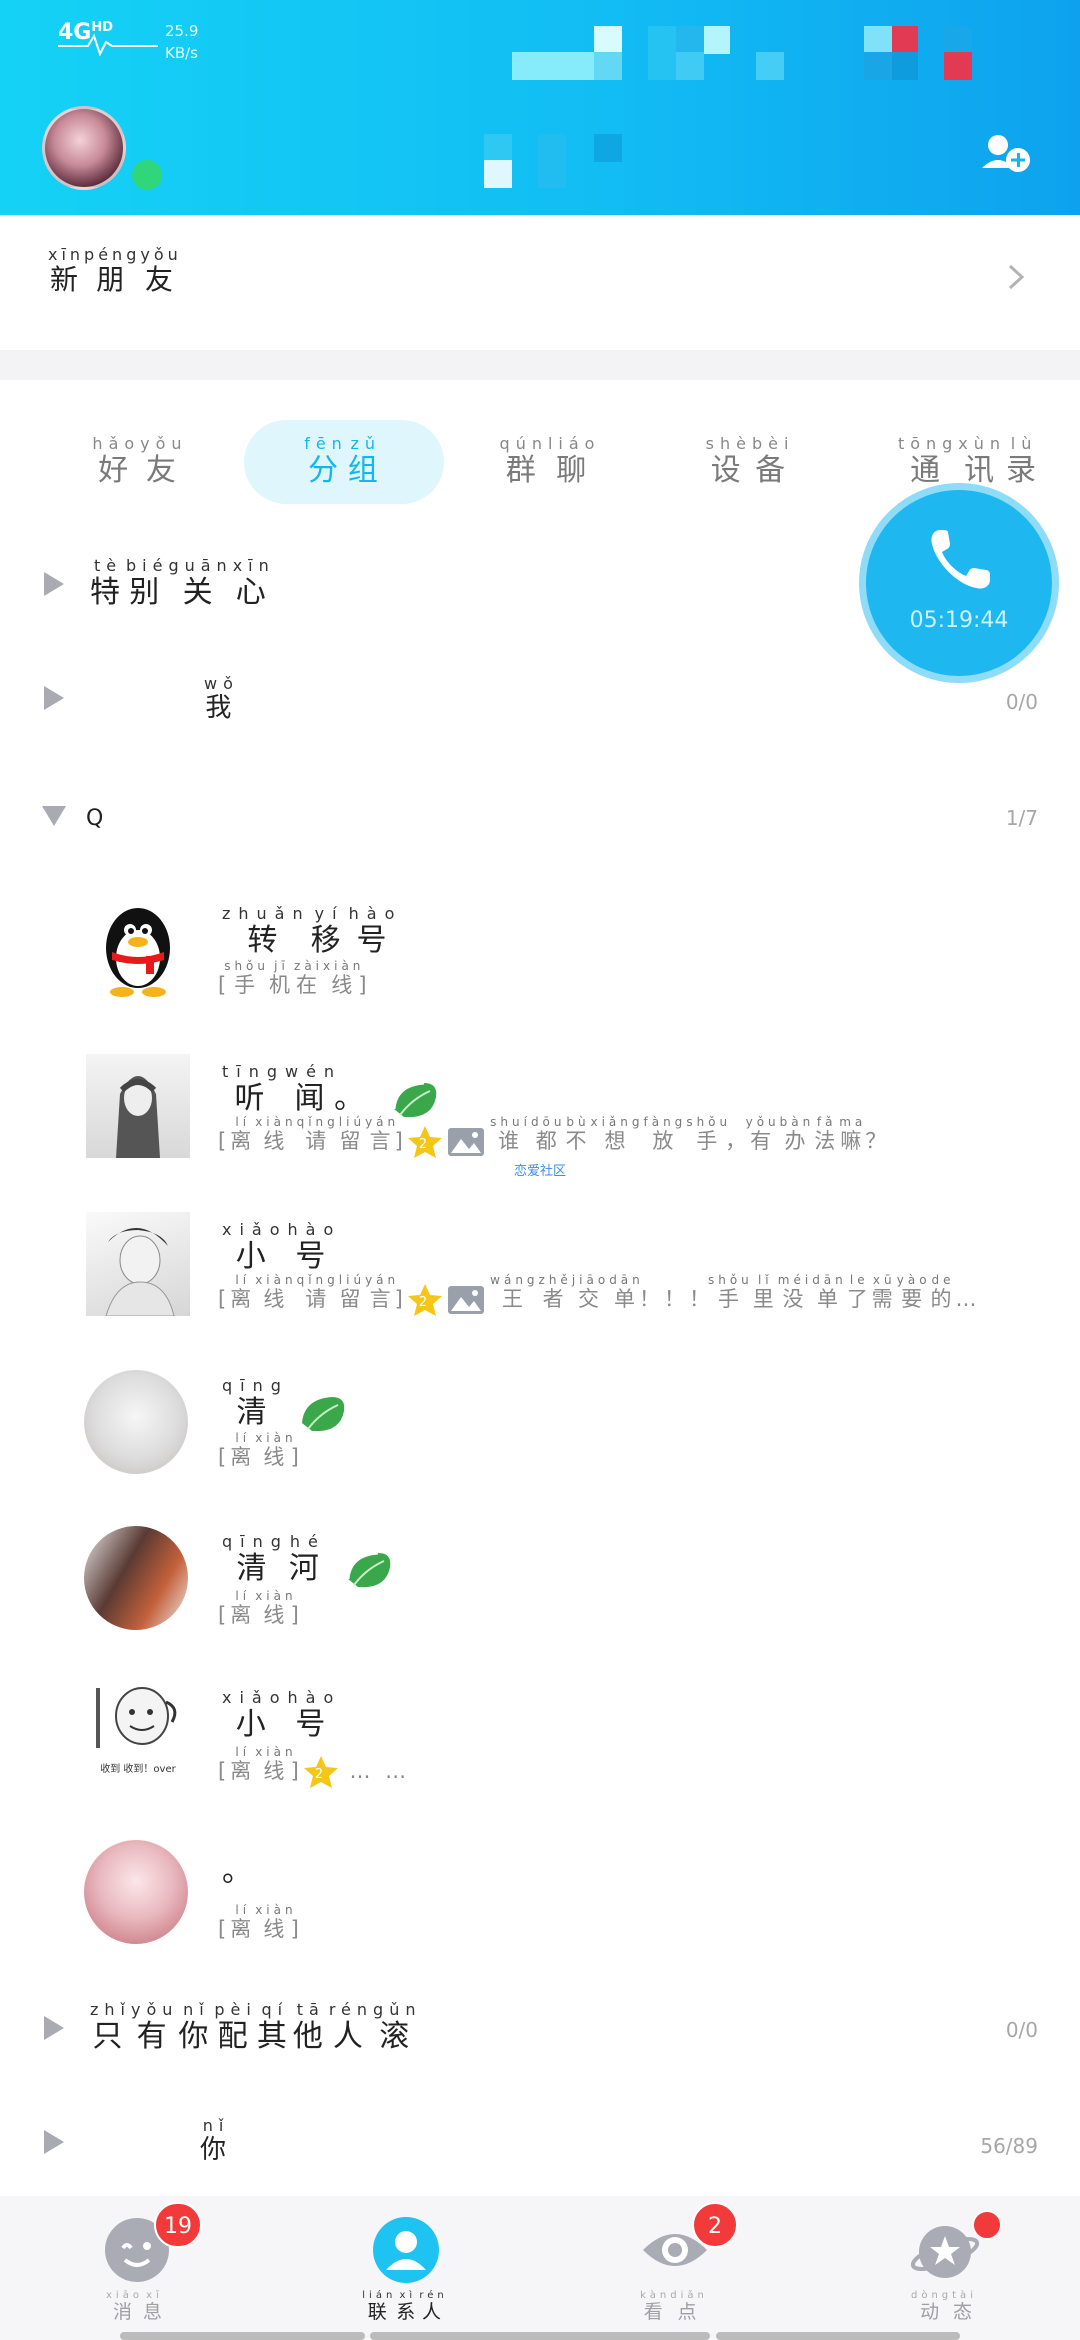  Describe the element at coordinates (960, 559) in the screenshot. I see `phone-icon` at that location.